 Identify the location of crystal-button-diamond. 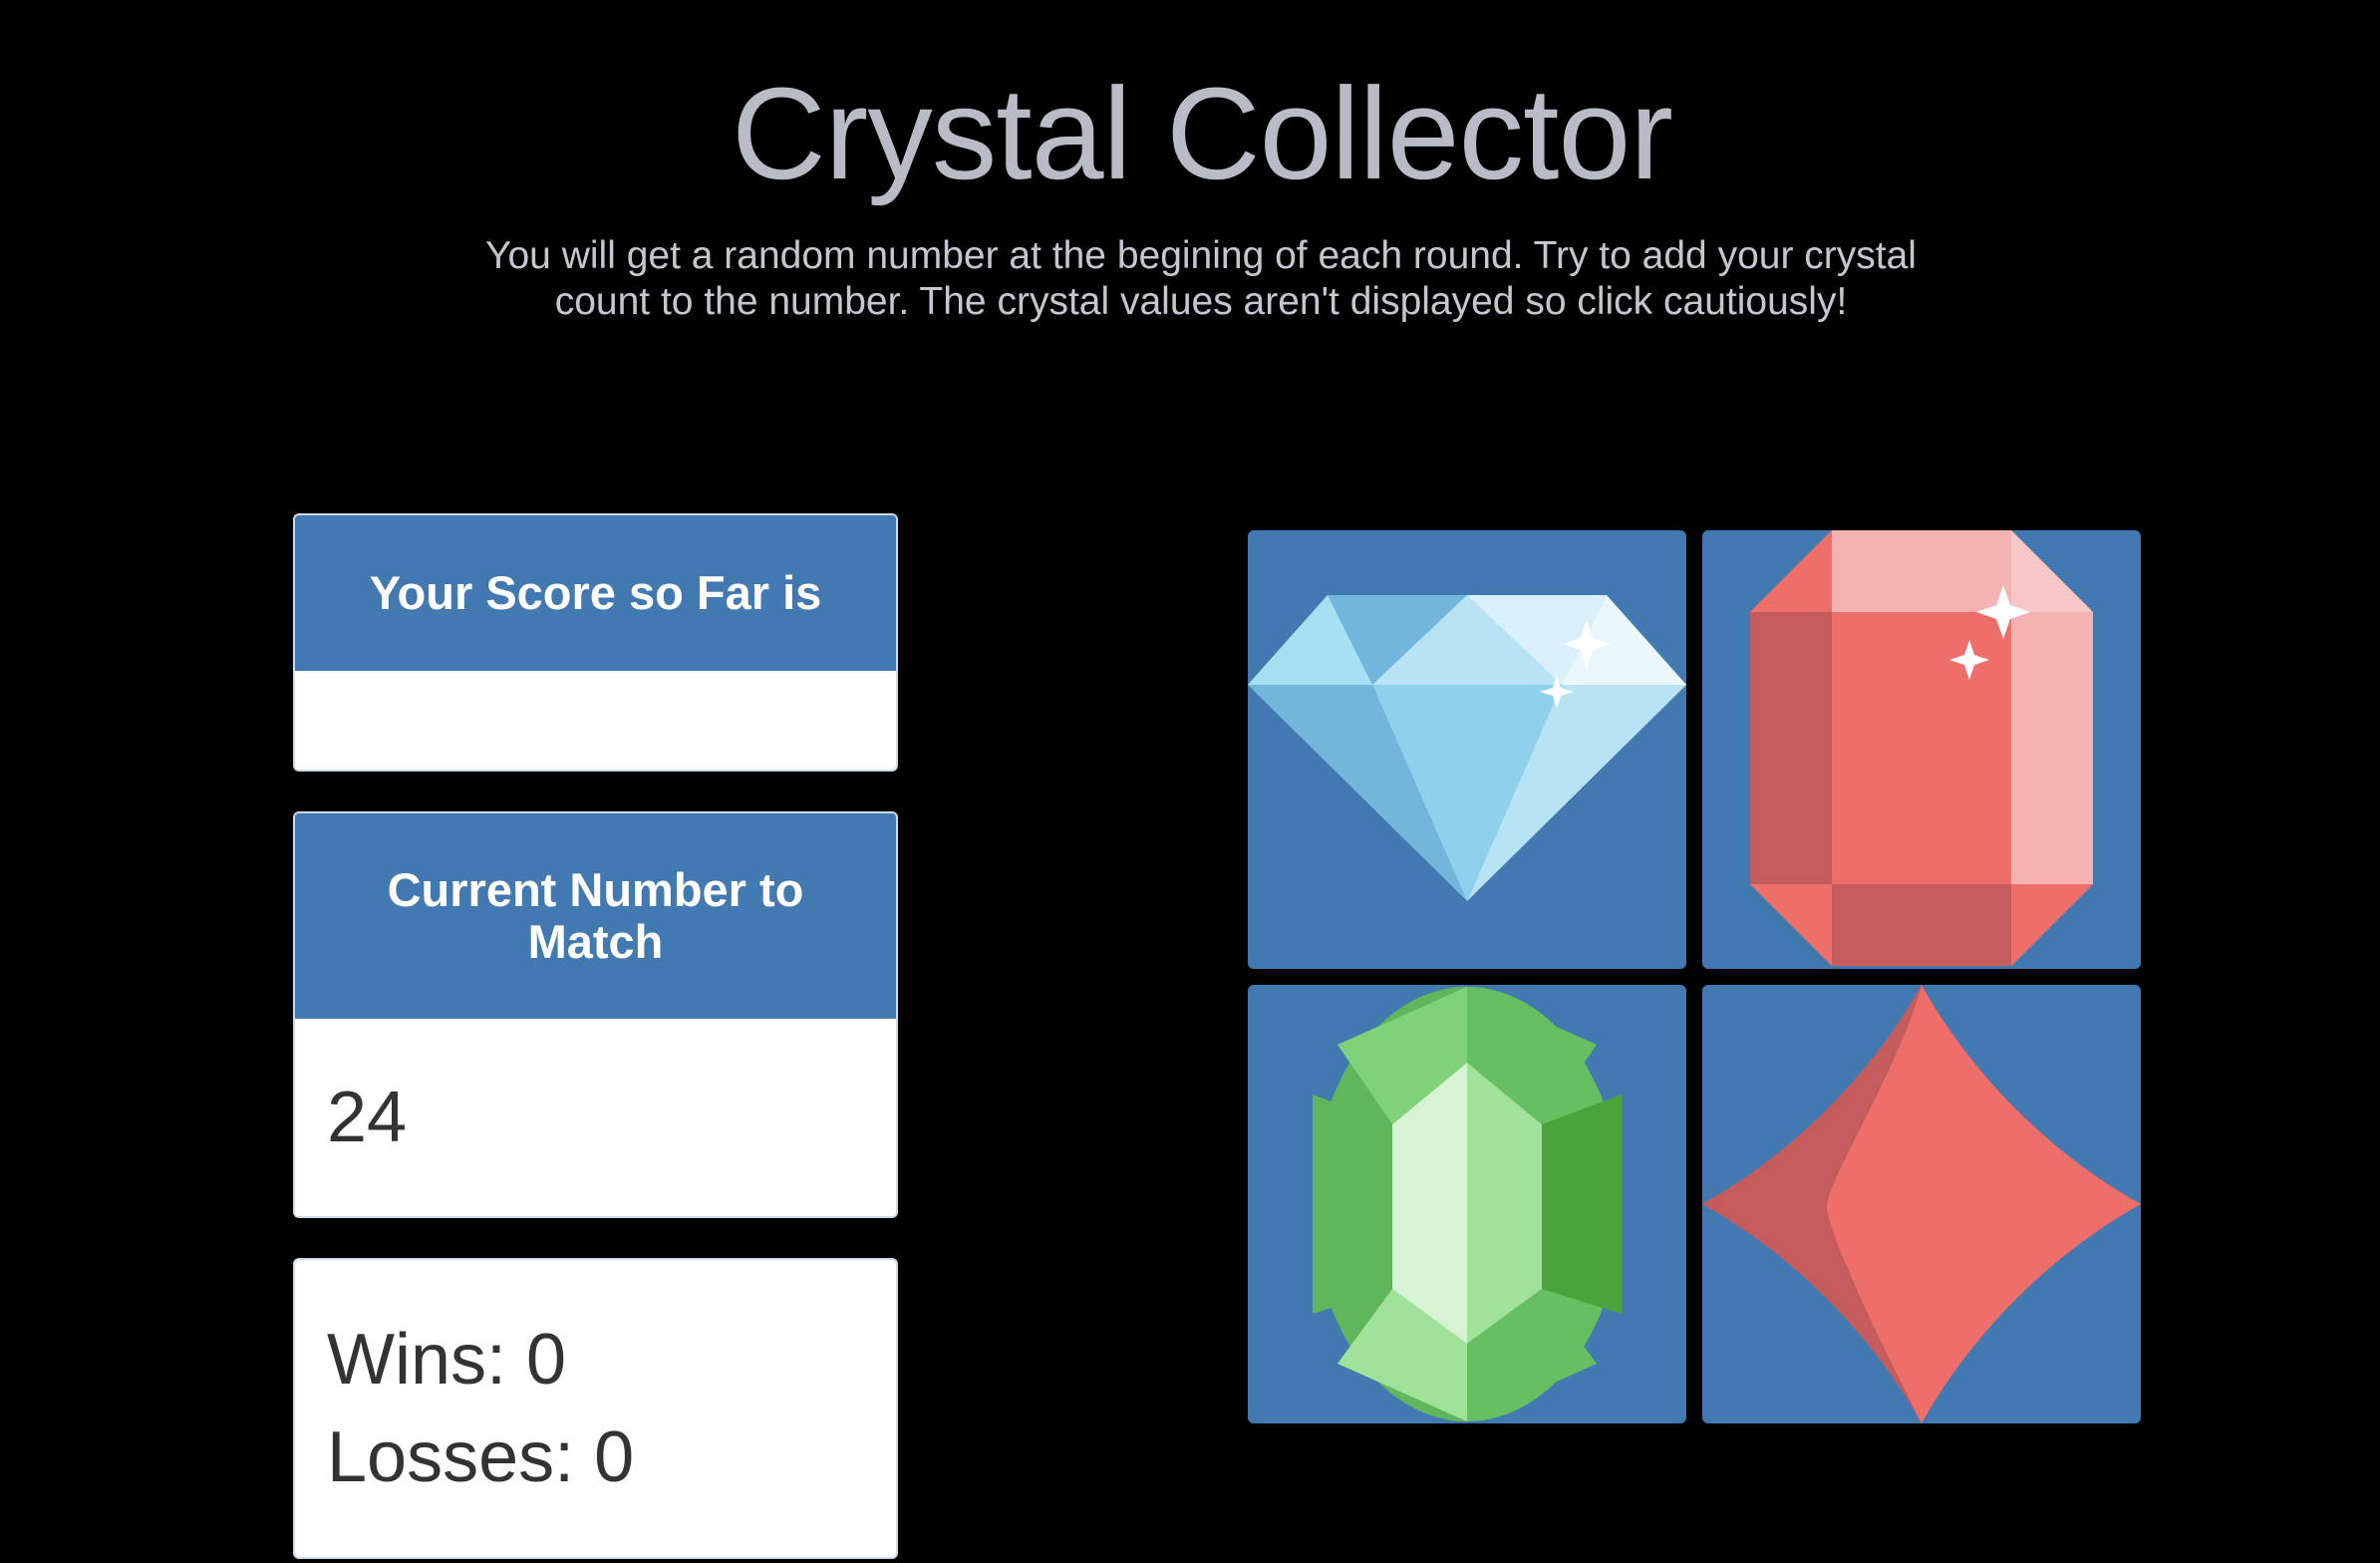
(1467, 749).